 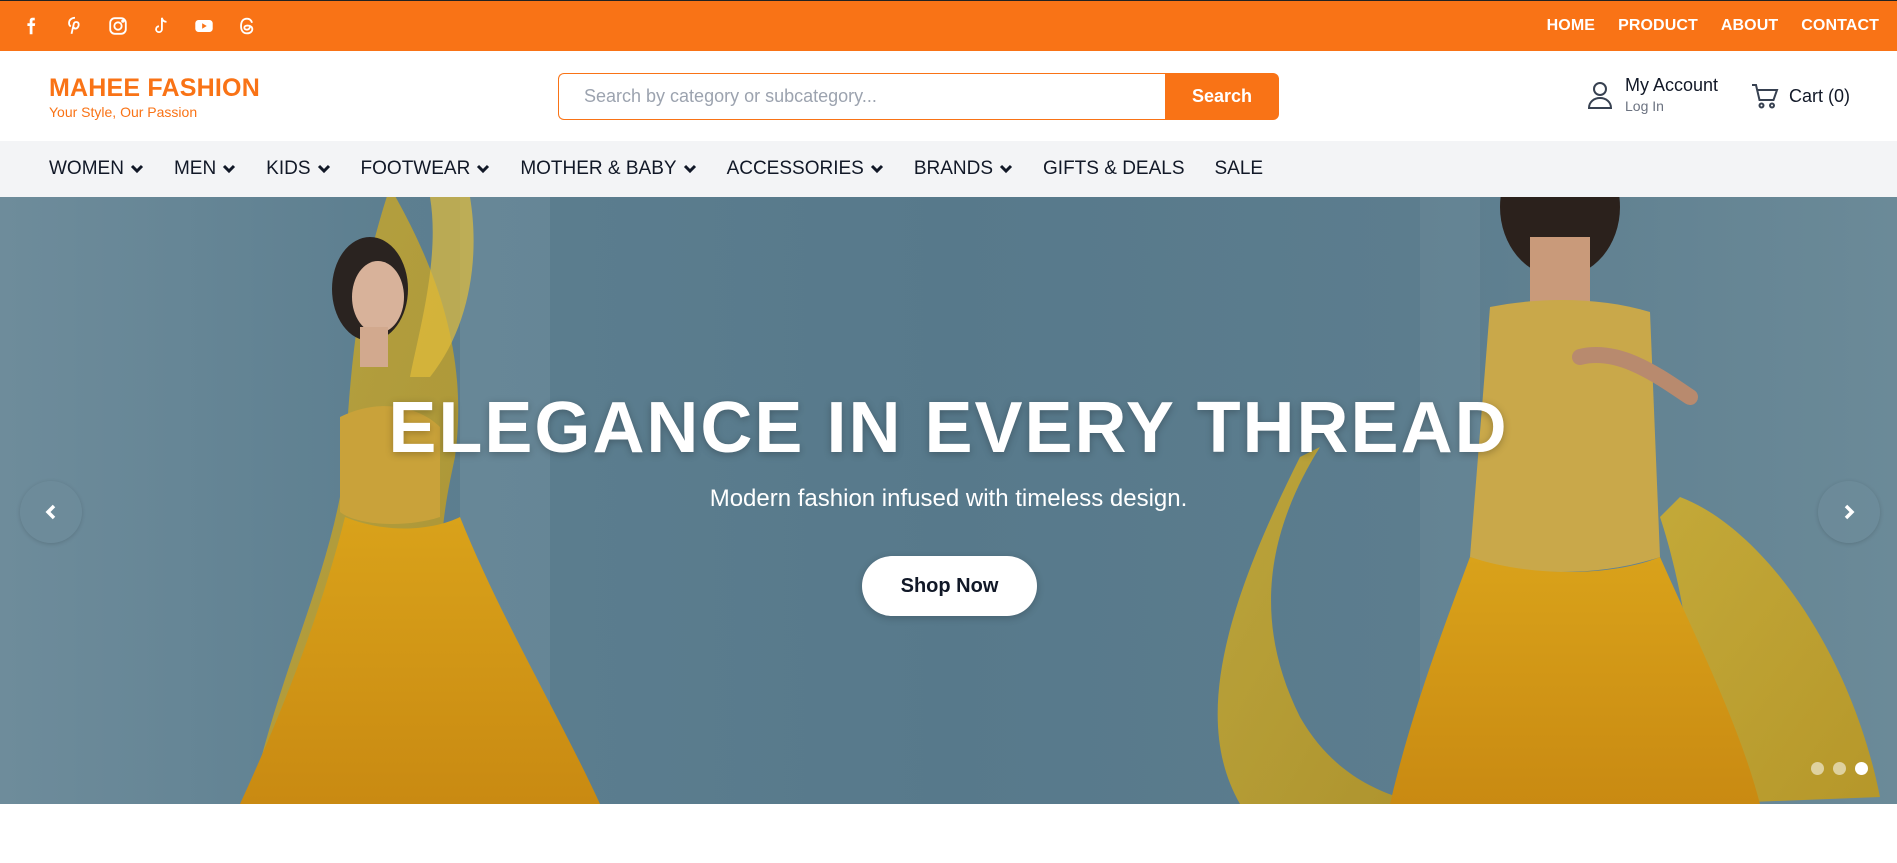 What do you see at coordinates (32, 26) in the screenshot?
I see `facebook-icon` at bounding box center [32, 26].